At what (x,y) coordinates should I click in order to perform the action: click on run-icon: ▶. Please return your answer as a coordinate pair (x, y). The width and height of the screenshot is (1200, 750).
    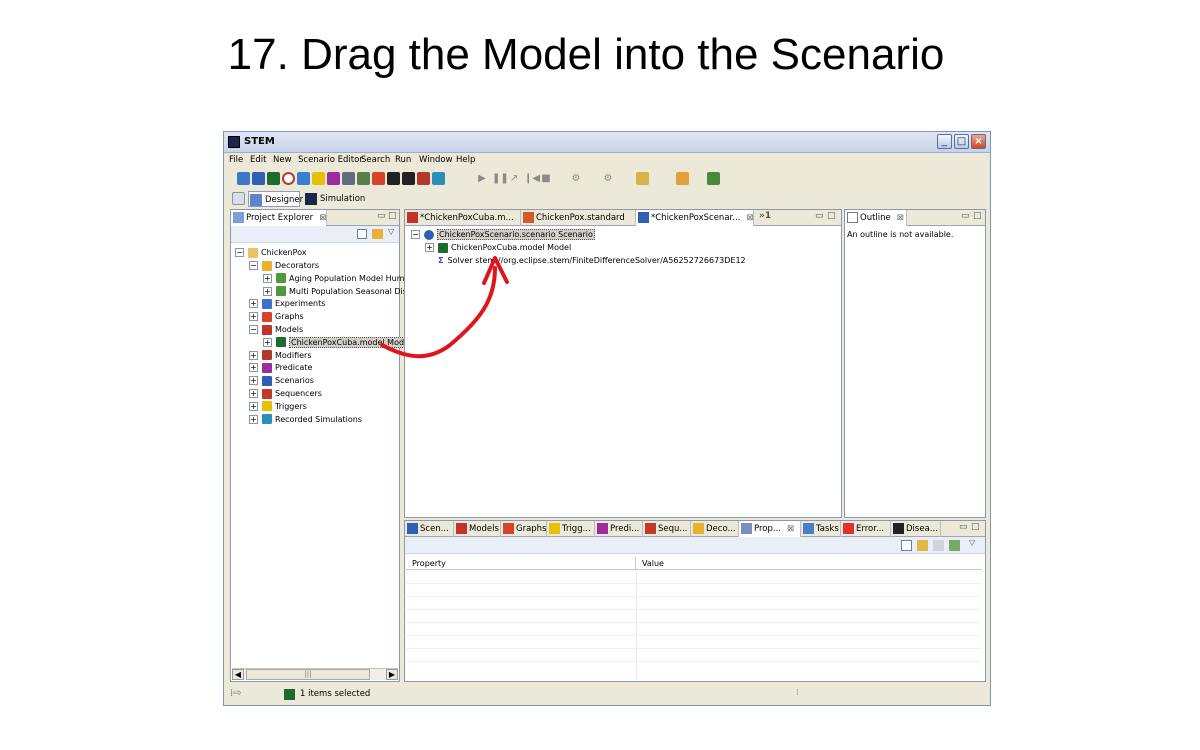
    Looking at the image, I should click on (482, 178).